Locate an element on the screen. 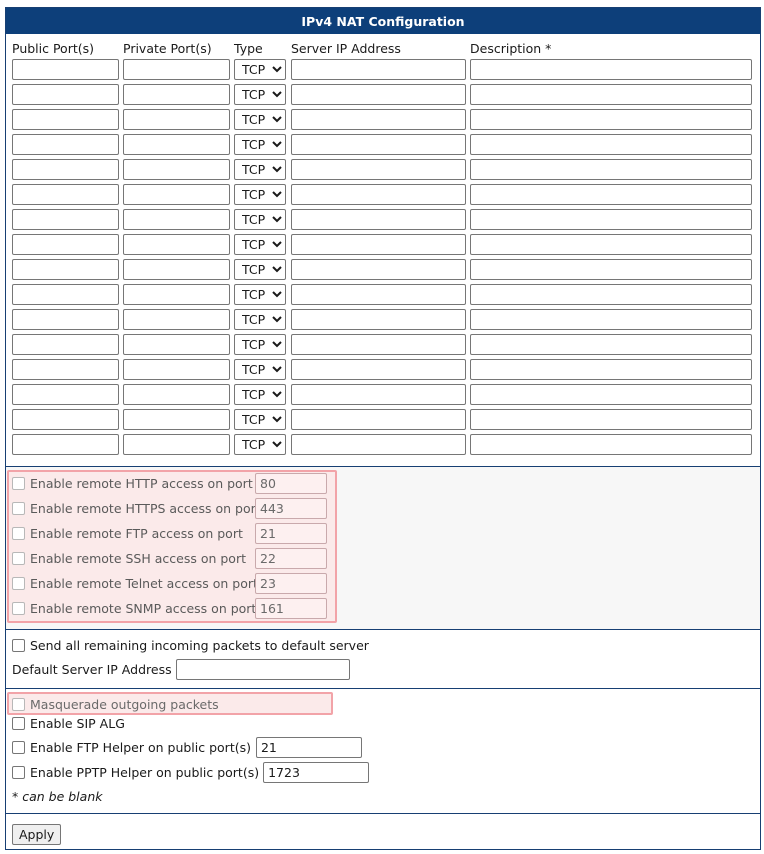  apply-button: Apply is located at coordinates (37, 834).